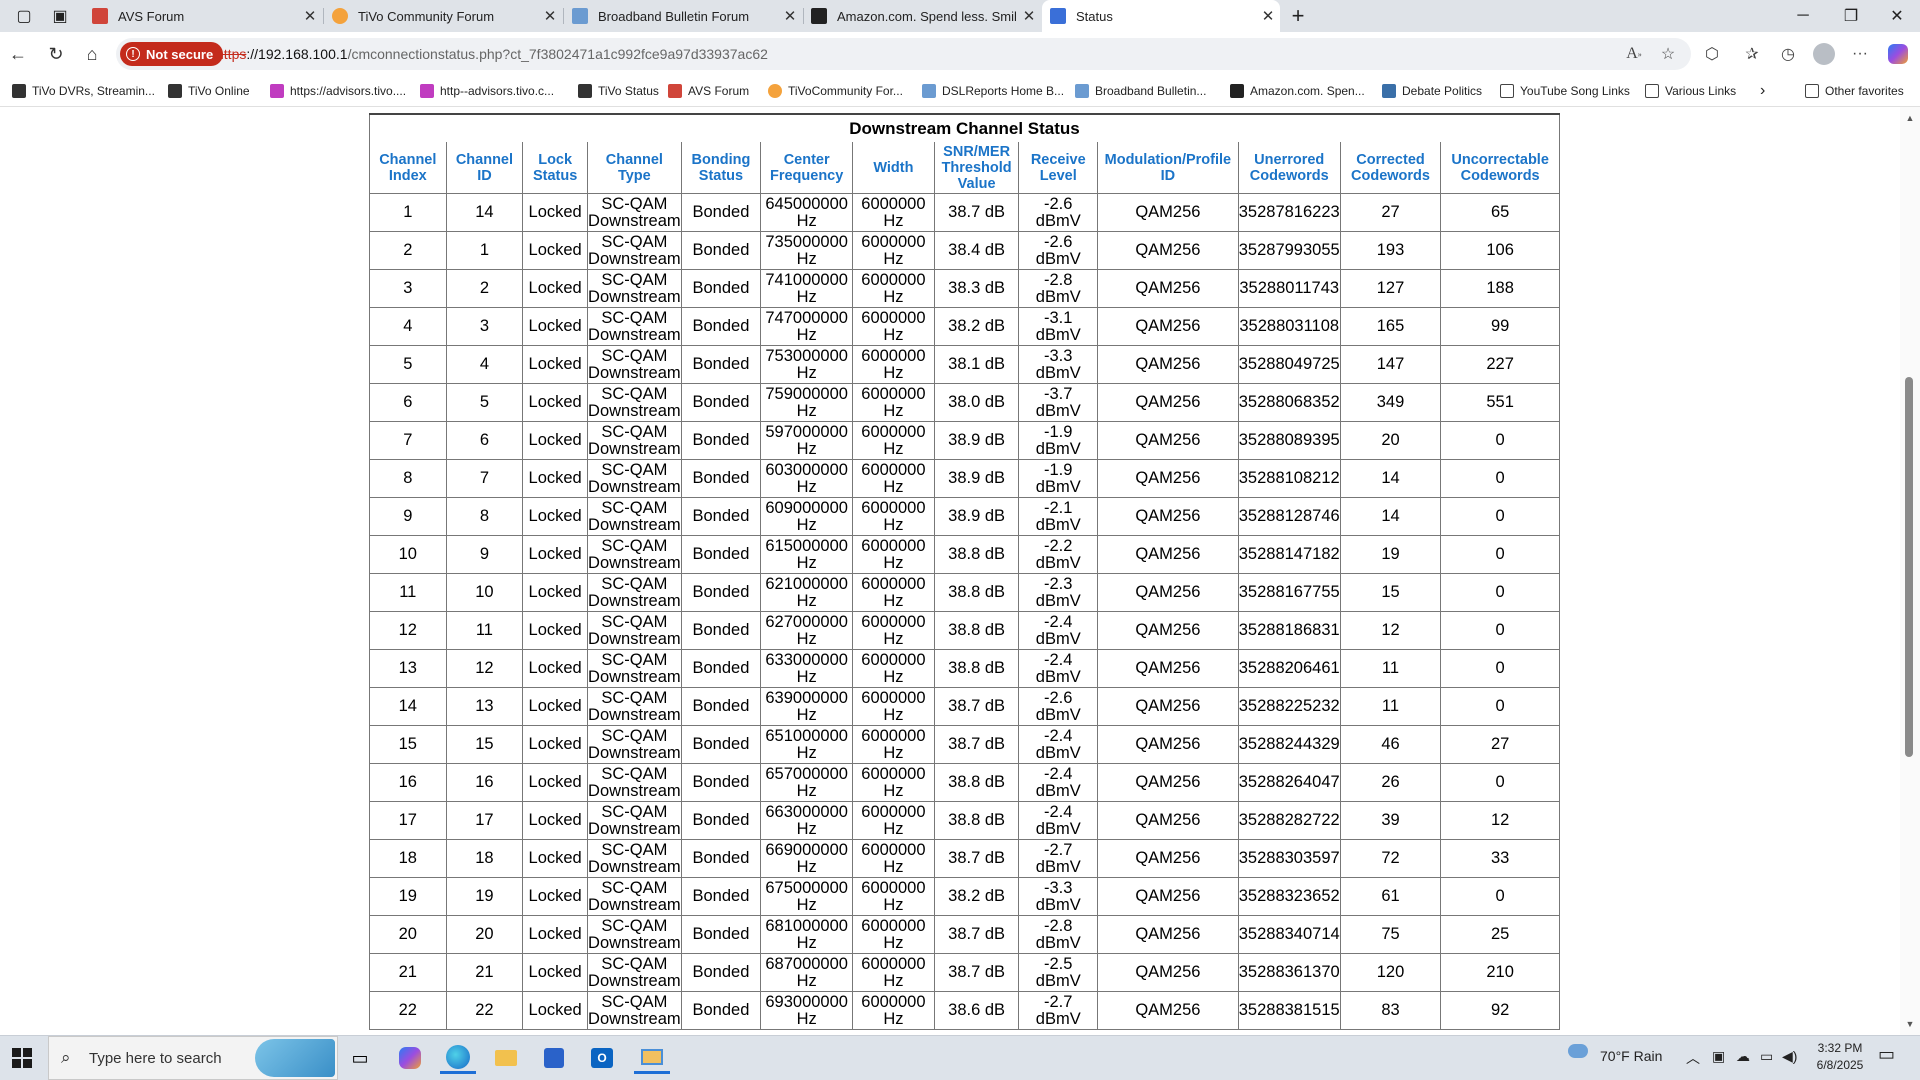 The width and height of the screenshot is (1920, 1080). What do you see at coordinates (1668, 54) in the screenshot?
I see `favorite-star-icon: ☆` at bounding box center [1668, 54].